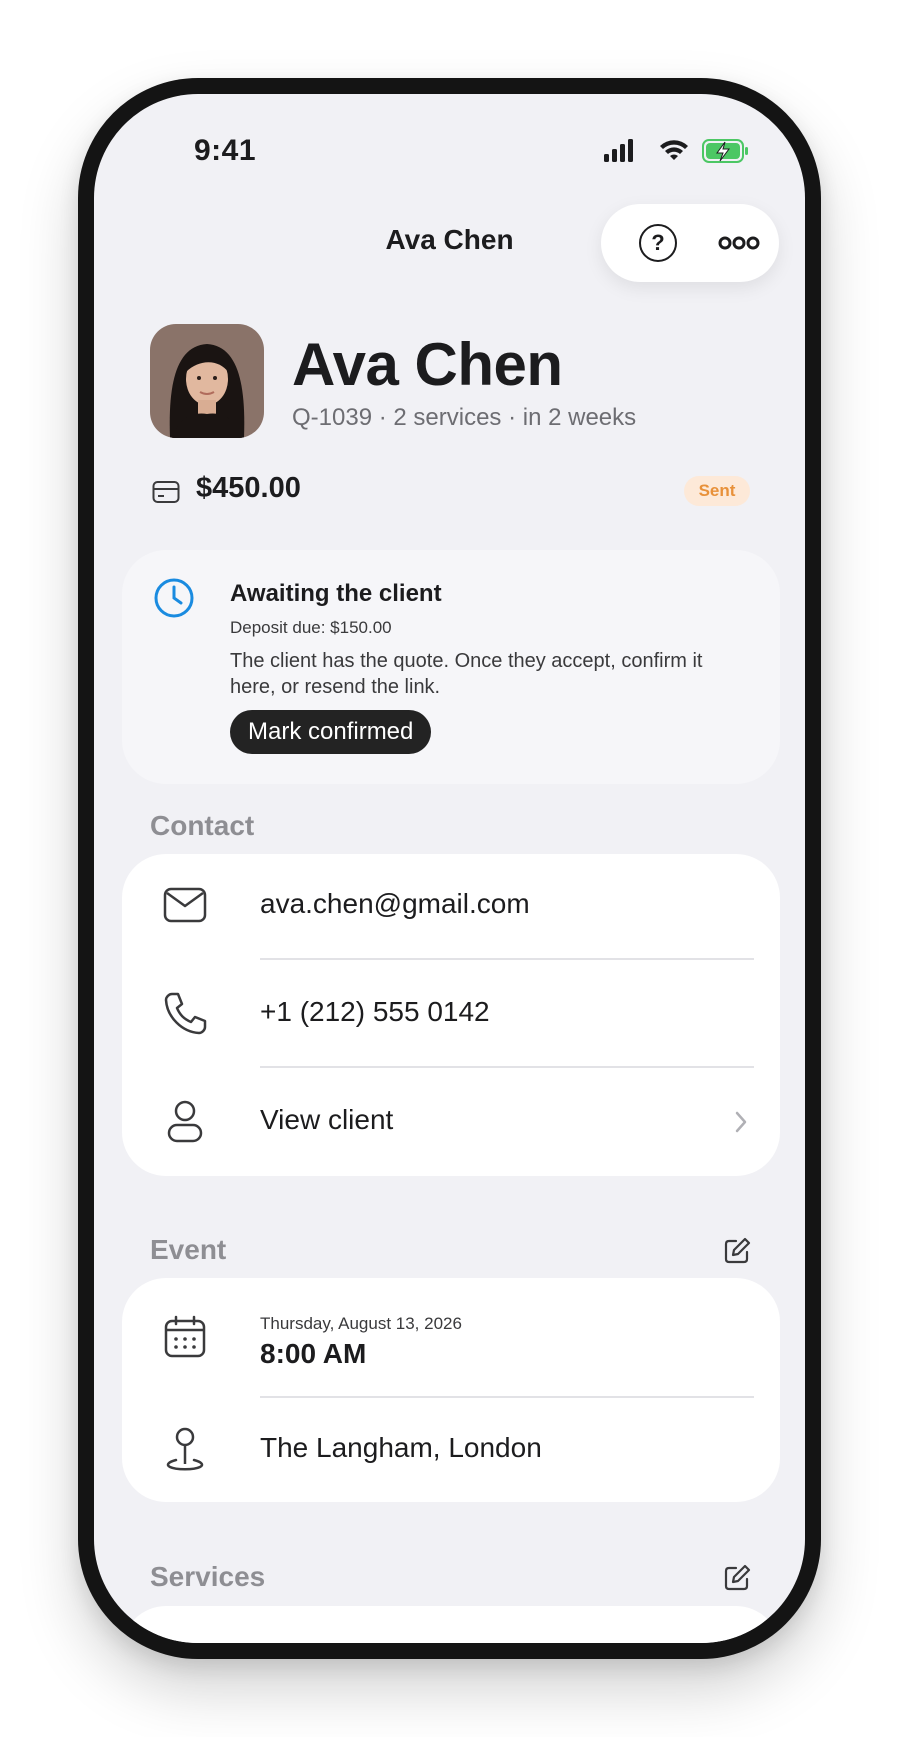 The height and width of the screenshot is (1737, 900). I want to click on phone-icon, so click(185, 1013).